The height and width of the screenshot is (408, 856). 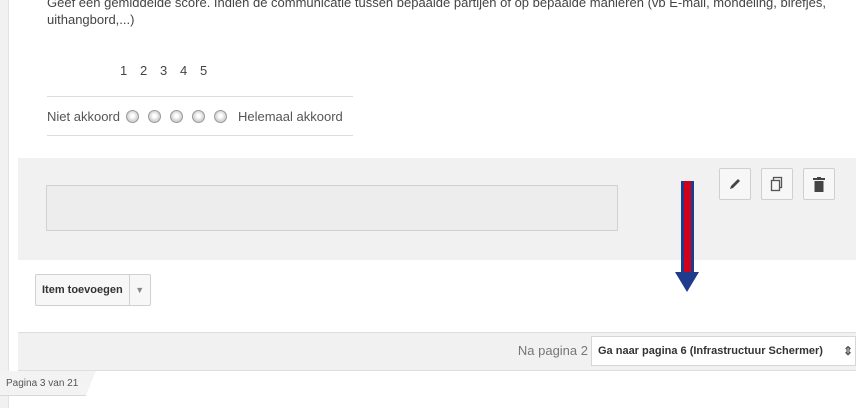 What do you see at coordinates (170, 70) in the screenshot?
I see `scale-numbers: 12345` at bounding box center [170, 70].